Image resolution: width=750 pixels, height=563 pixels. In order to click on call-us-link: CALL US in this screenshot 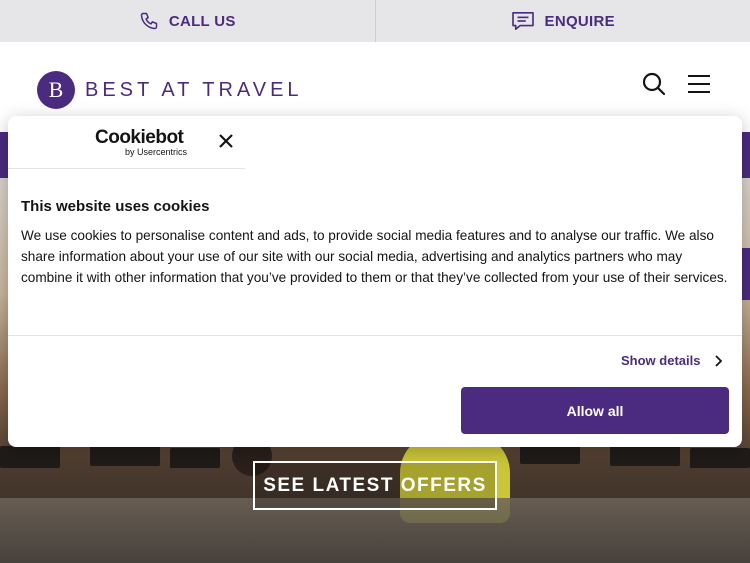, I will do `click(187, 21)`.